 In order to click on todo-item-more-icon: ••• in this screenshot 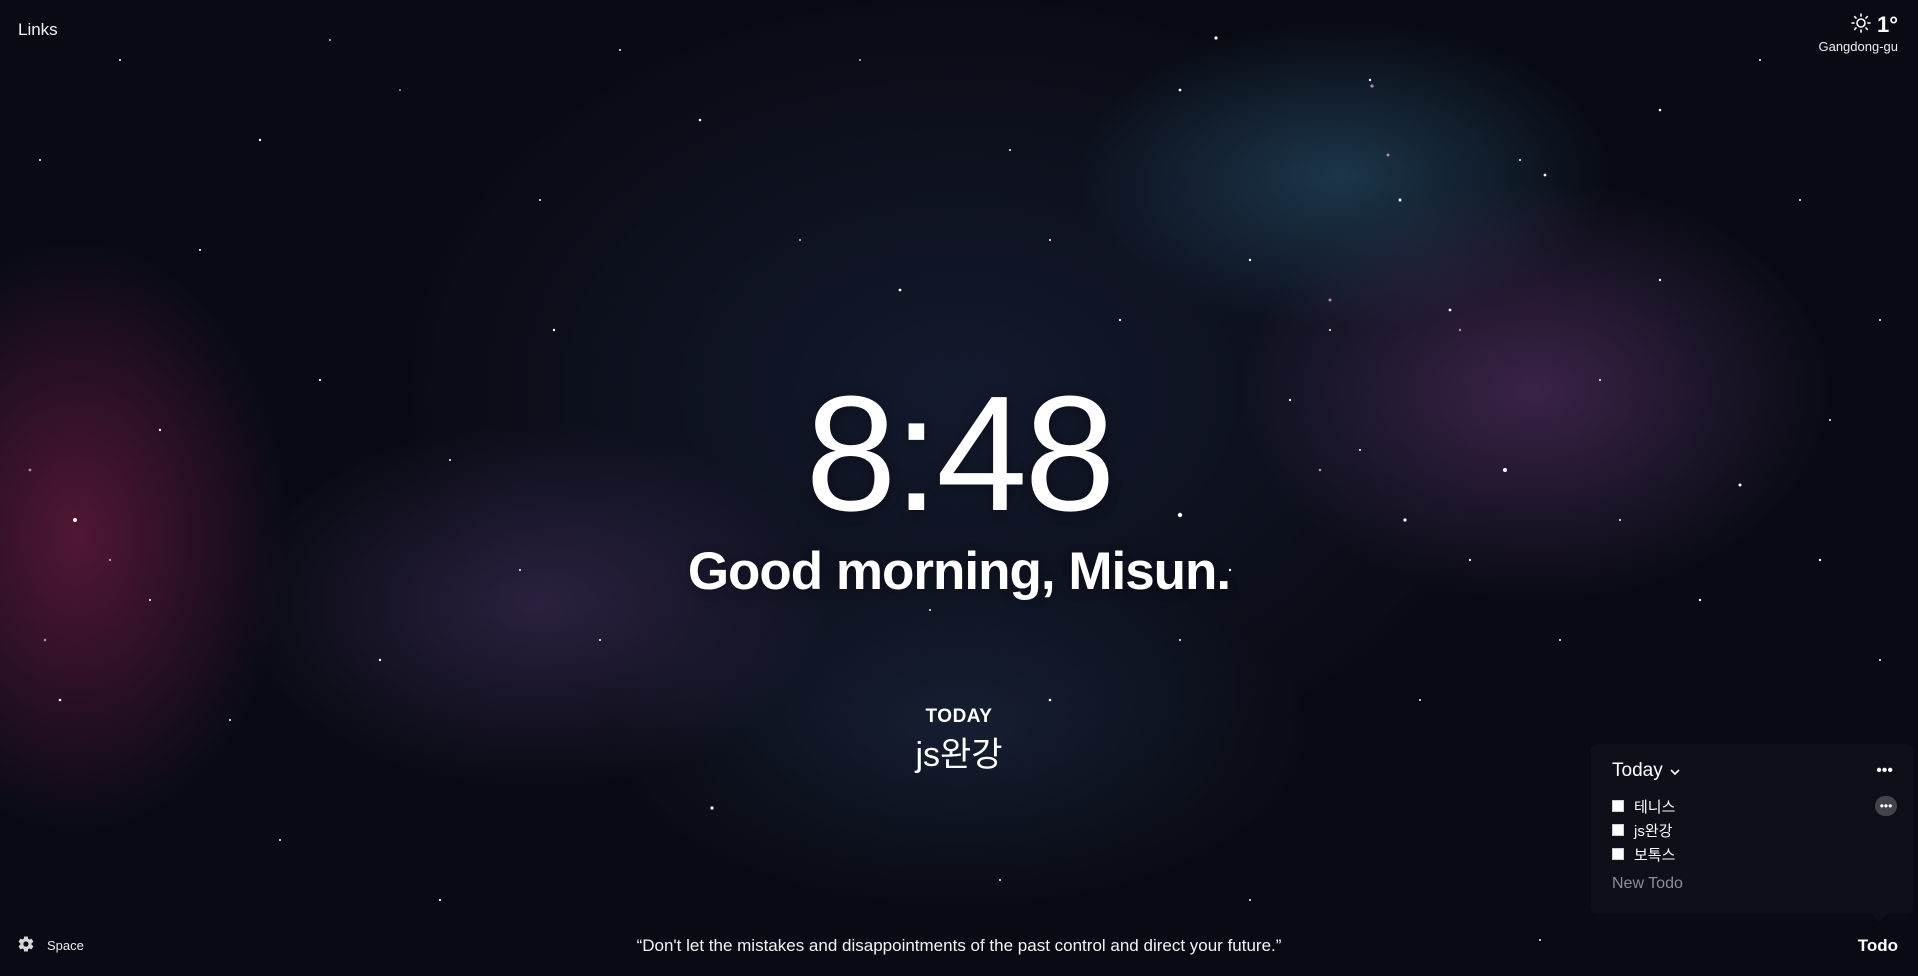, I will do `click(1886, 806)`.